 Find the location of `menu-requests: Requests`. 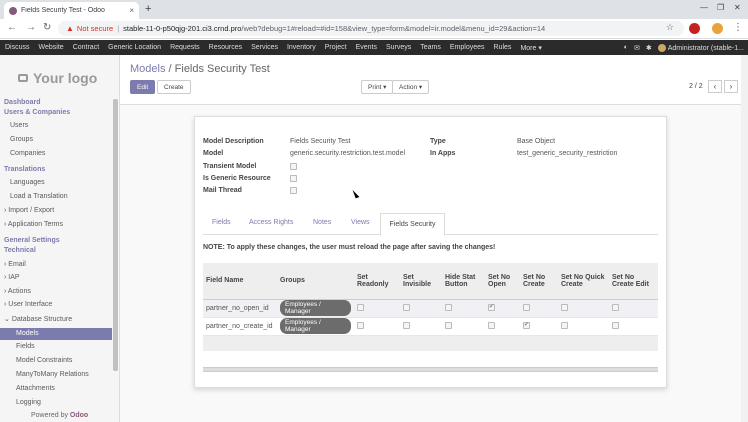

menu-requests: Requests is located at coordinates (185, 47).